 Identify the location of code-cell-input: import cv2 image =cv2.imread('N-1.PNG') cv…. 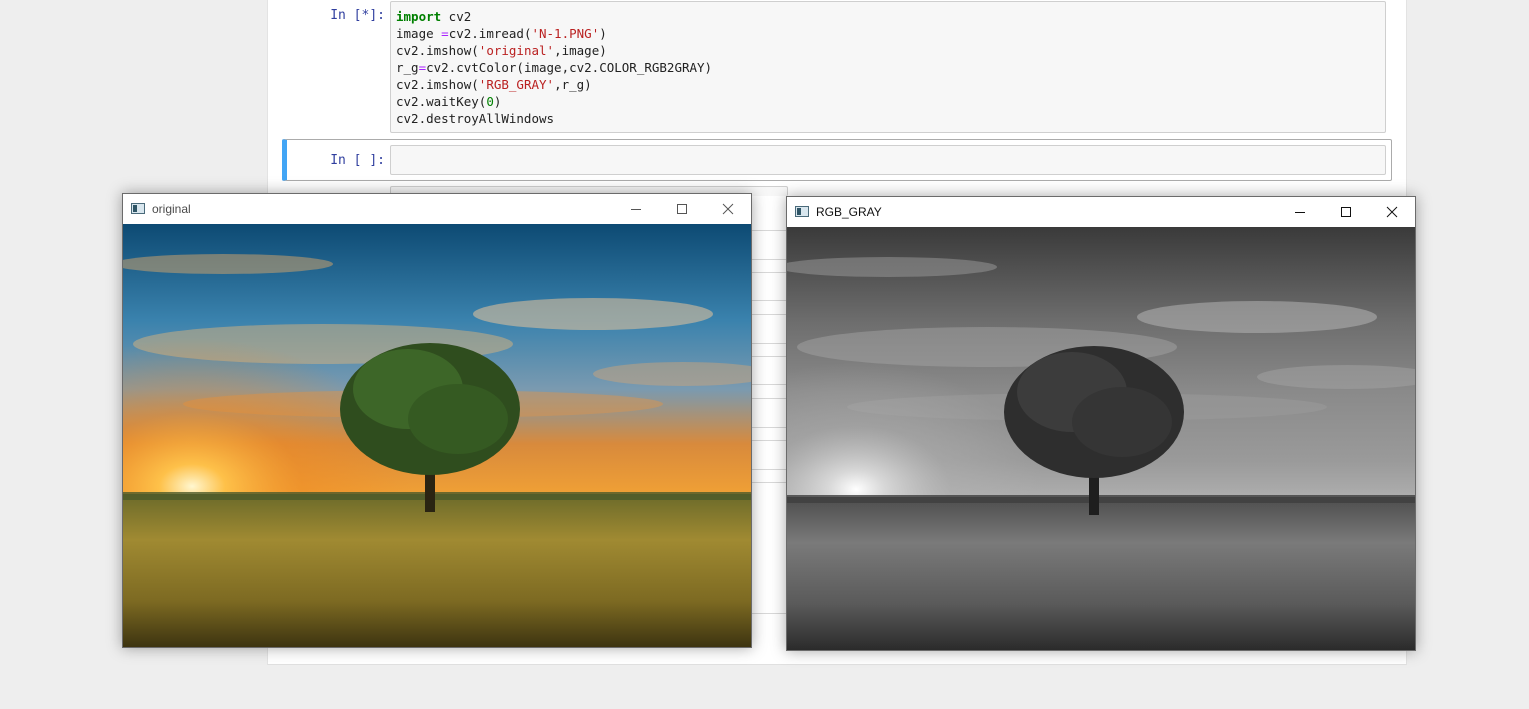
(888, 67).